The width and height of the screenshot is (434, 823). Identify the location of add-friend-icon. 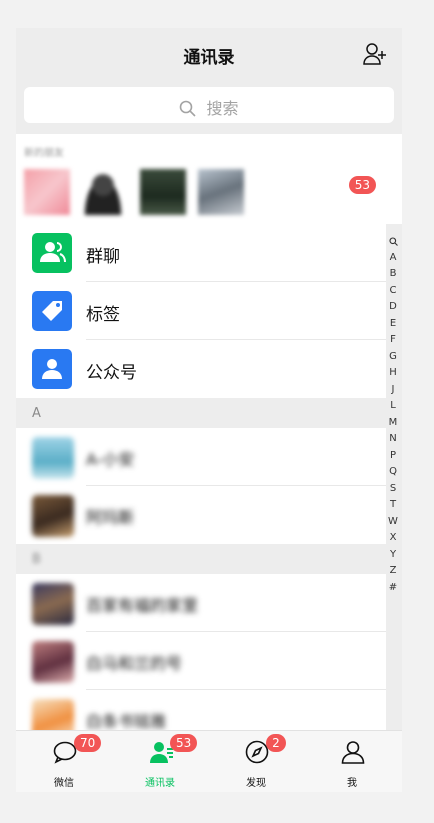
(374, 54).